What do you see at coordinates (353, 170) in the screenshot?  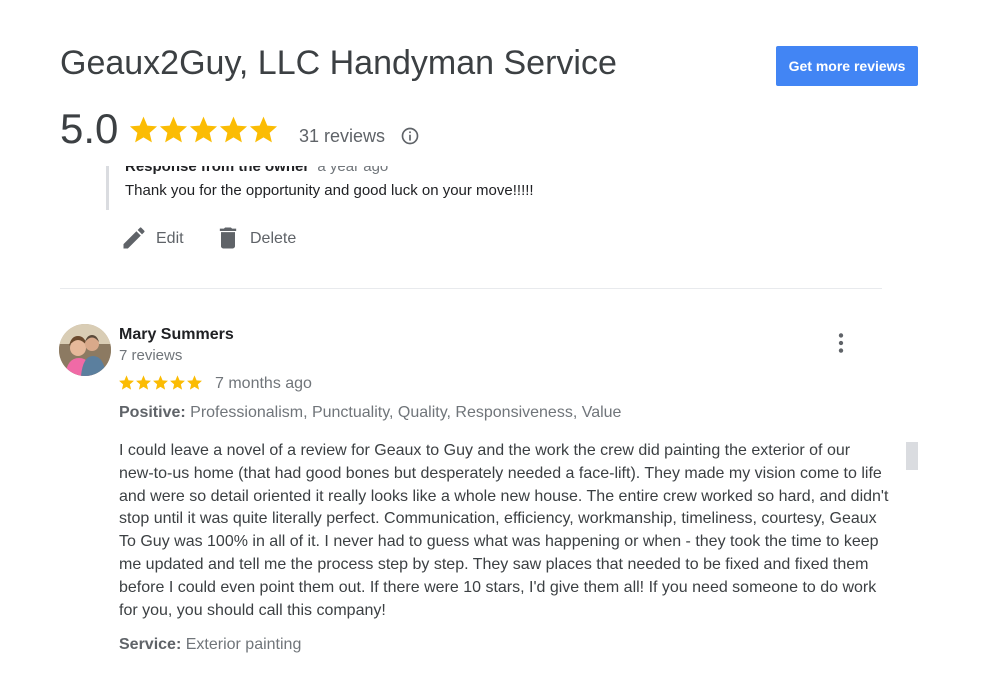 I see `owner-response-time: a year ago` at bounding box center [353, 170].